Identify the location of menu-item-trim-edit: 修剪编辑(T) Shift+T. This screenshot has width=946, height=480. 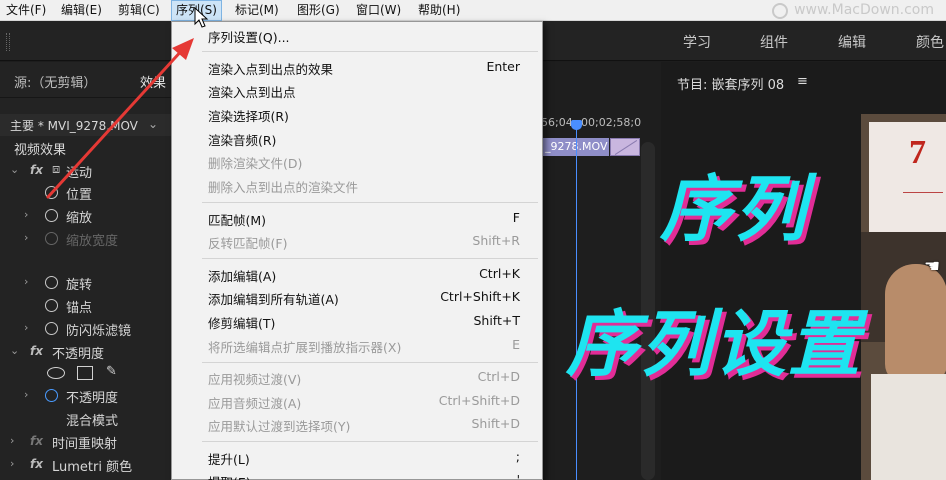
(357, 321).